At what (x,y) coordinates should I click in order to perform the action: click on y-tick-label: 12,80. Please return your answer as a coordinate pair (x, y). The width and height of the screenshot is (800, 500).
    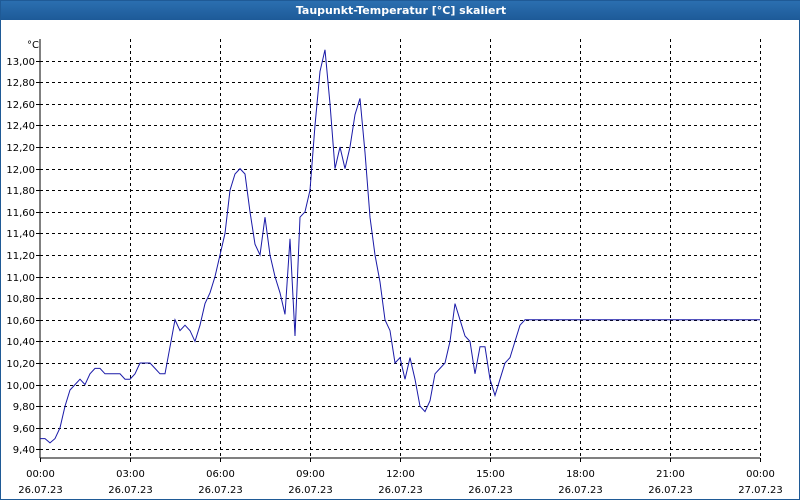
    Looking at the image, I should click on (20, 83).